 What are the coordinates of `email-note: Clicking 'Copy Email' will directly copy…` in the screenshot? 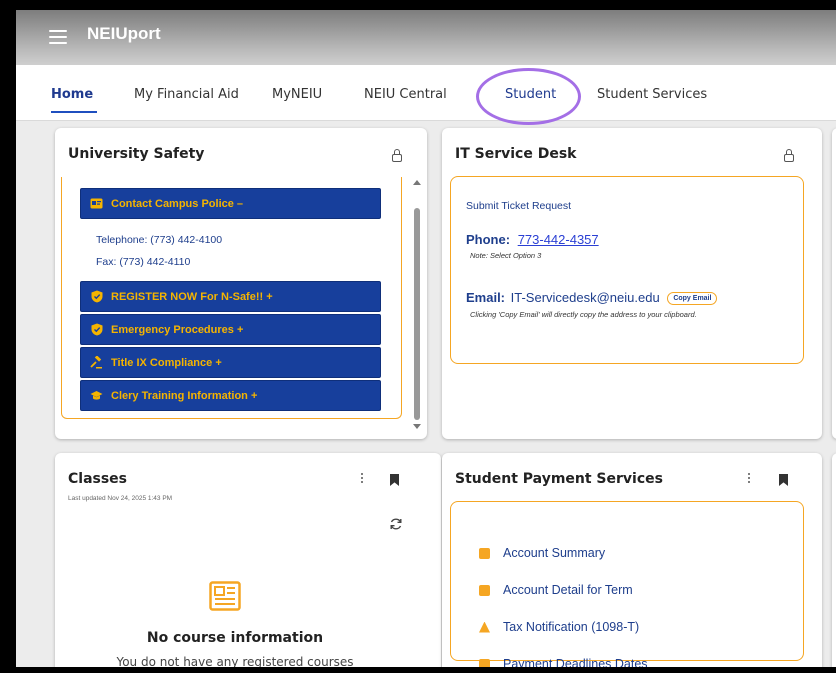 It's located at (583, 314).